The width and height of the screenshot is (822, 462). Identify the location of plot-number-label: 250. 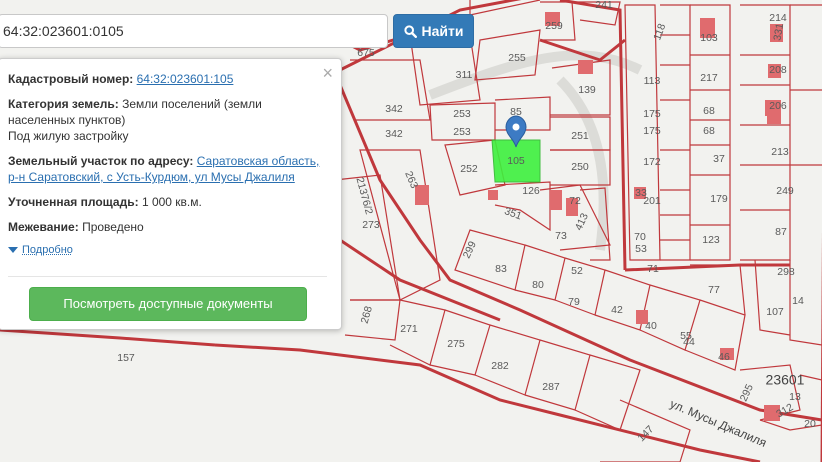
(580, 167).